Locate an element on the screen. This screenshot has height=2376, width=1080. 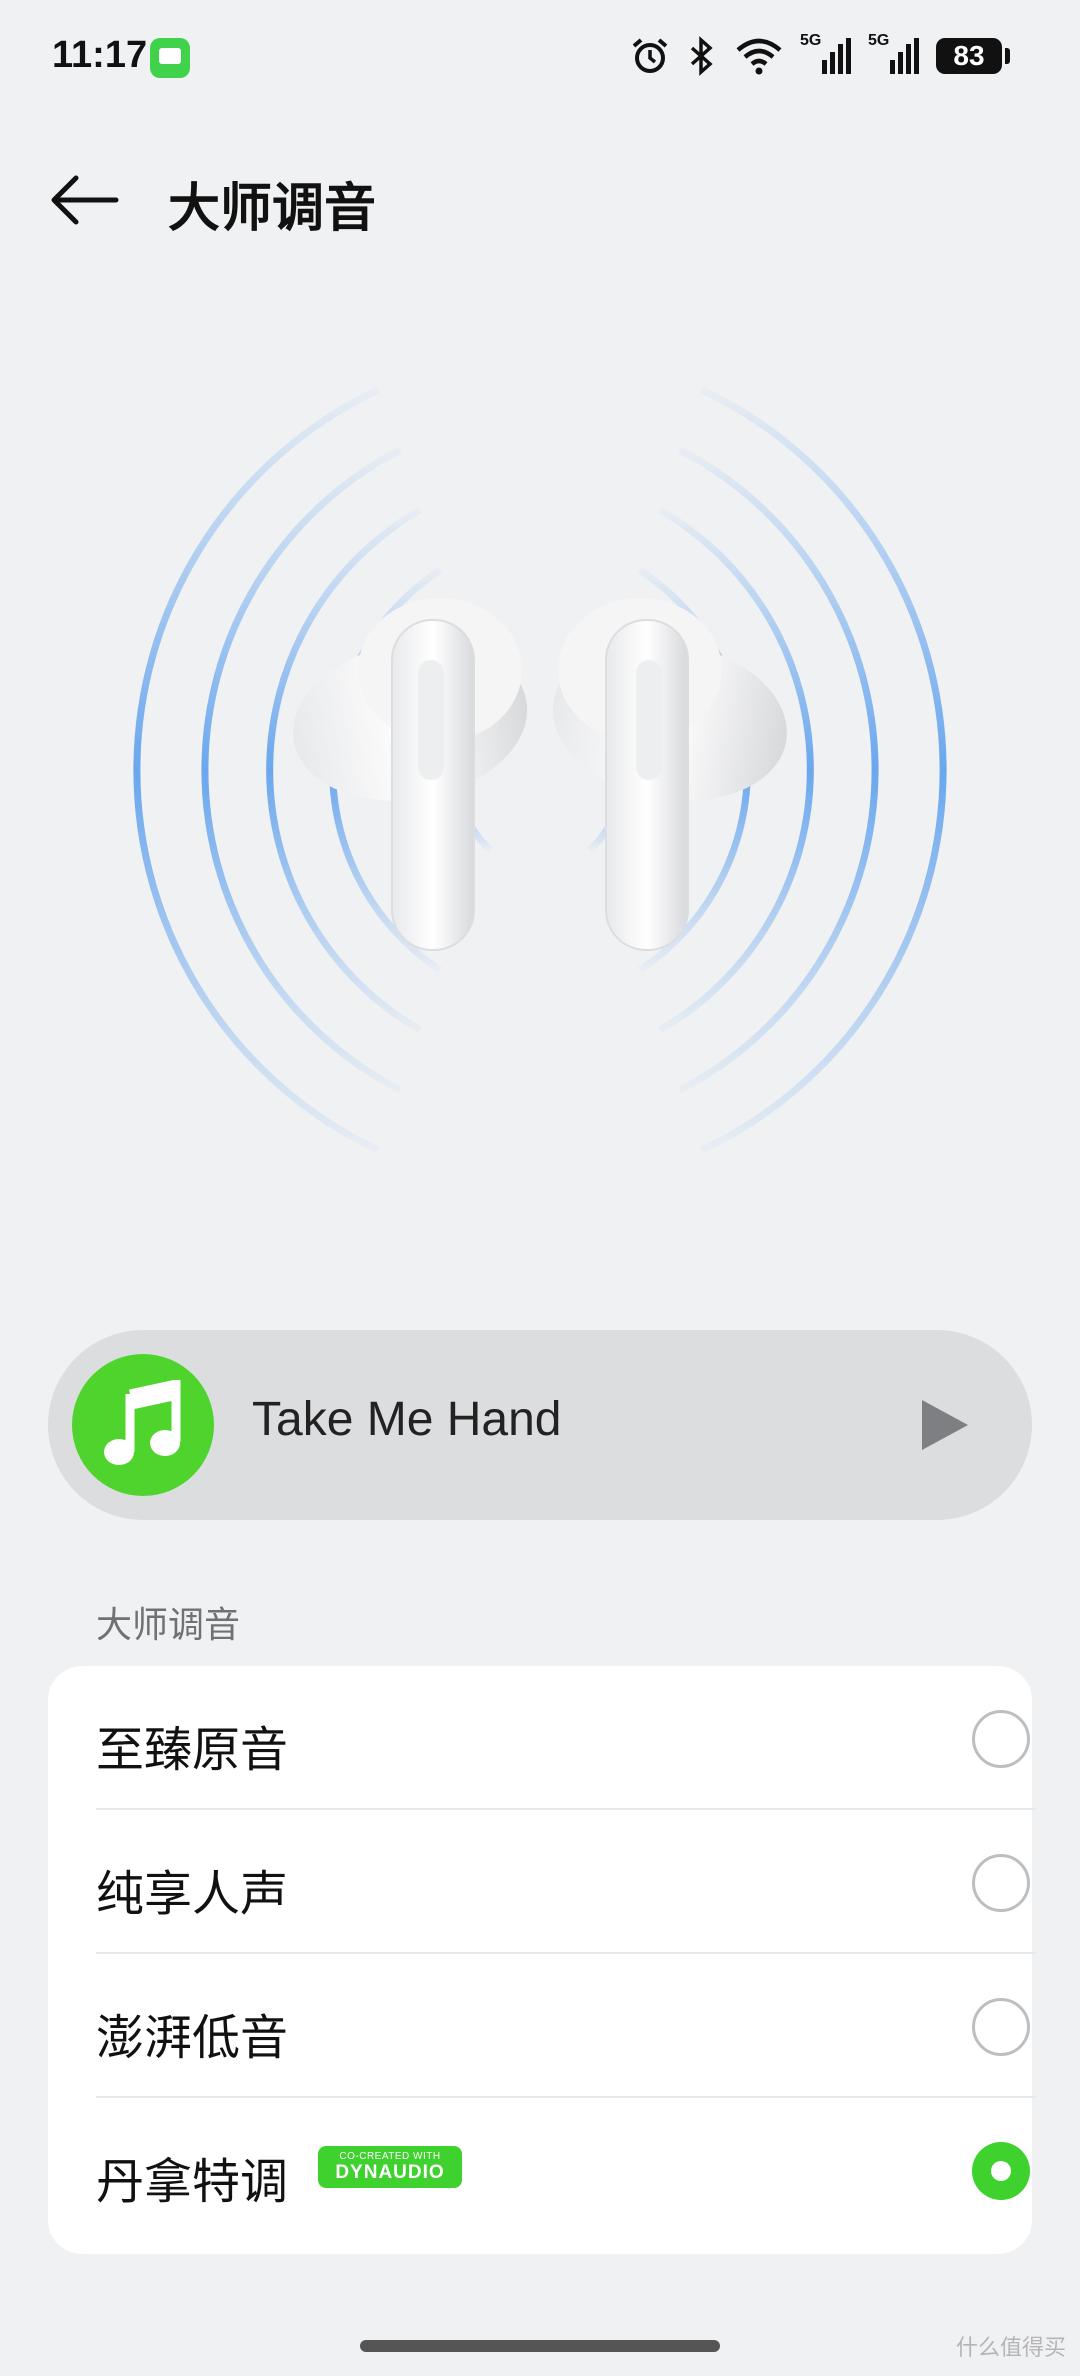
option-row-1: 至臻原音 is located at coordinates (566, 1738).